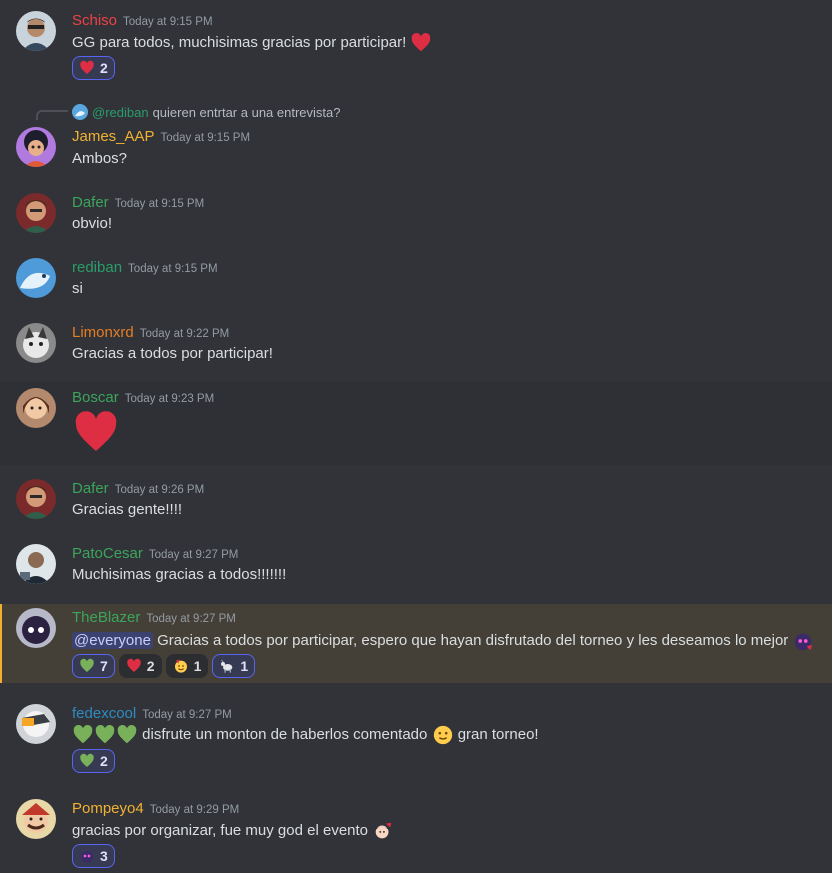  What do you see at coordinates (94, 20) in the screenshot?
I see `username: Schiso` at bounding box center [94, 20].